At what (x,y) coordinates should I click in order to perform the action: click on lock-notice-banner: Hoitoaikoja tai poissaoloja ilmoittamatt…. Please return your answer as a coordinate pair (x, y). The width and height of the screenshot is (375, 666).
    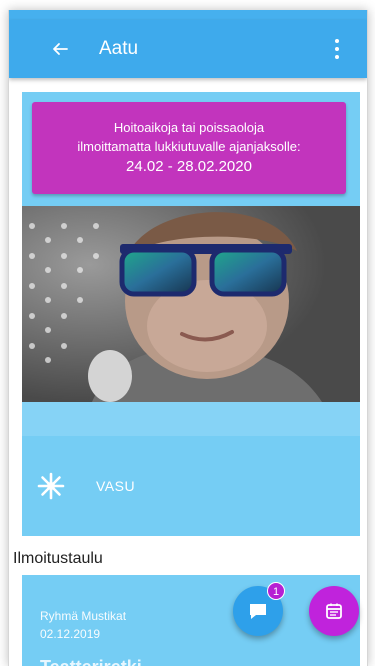
    Looking at the image, I should click on (189, 148).